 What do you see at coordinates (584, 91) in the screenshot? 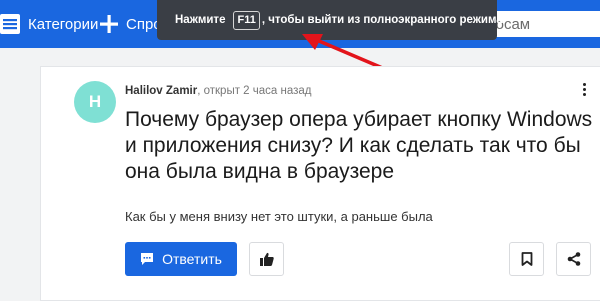
I see `more-vertical-icon` at bounding box center [584, 91].